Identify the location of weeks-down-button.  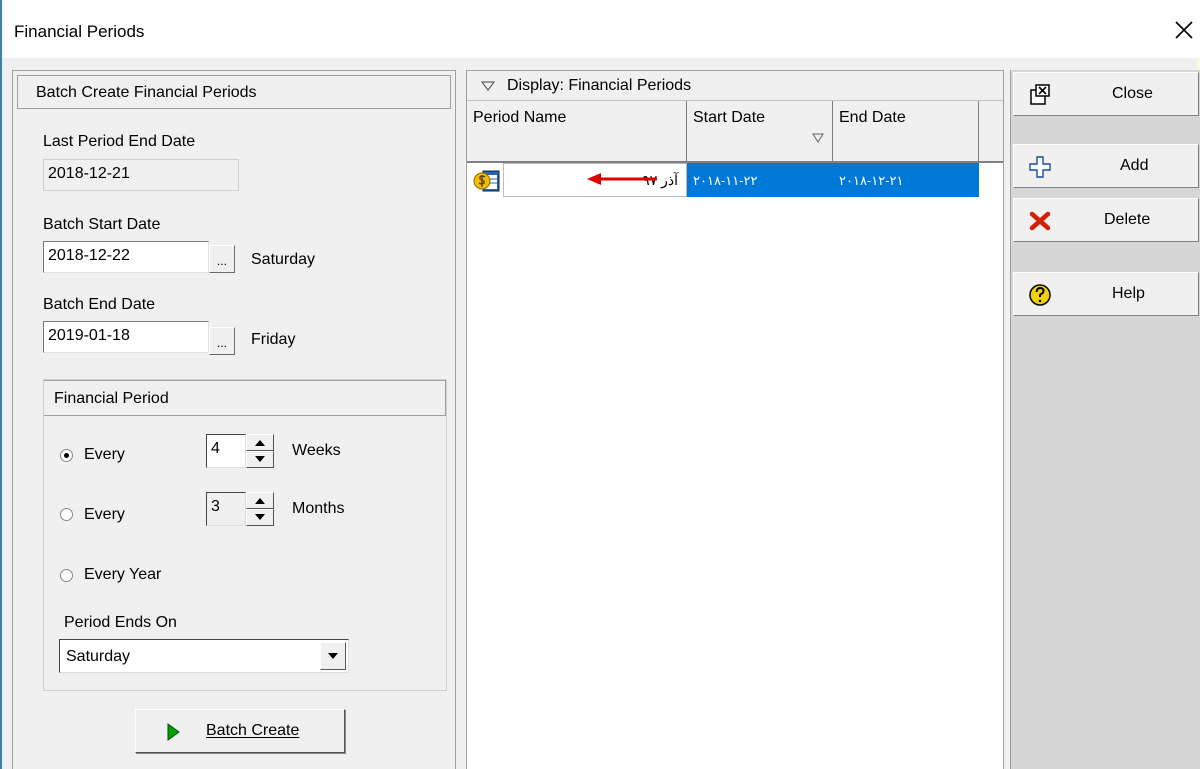
(260, 459).